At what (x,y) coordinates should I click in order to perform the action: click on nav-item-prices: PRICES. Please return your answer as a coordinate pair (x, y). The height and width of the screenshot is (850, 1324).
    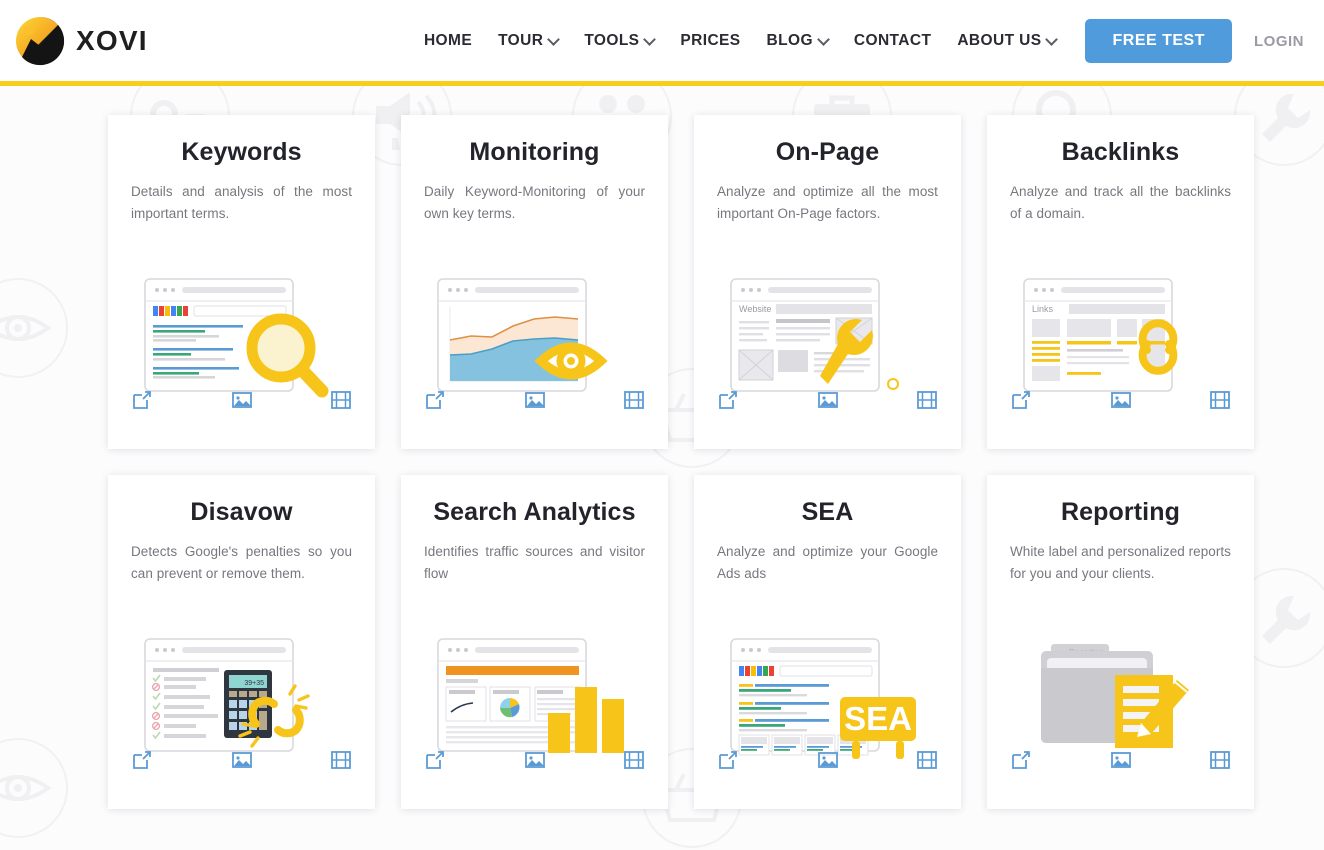
    Looking at the image, I should click on (710, 41).